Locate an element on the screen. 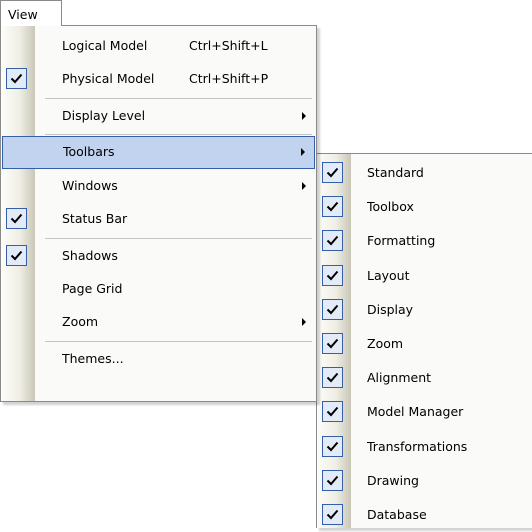  view-menu-button: View is located at coordinates (31, 13).